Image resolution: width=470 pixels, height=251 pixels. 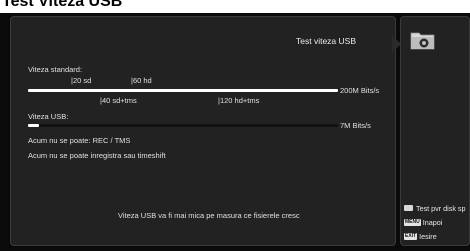 What do you see at coordinates (55, 69) in the screenshot?
I see `standard-speed-label: Viteza standard:` at bounding box center [55, 69].